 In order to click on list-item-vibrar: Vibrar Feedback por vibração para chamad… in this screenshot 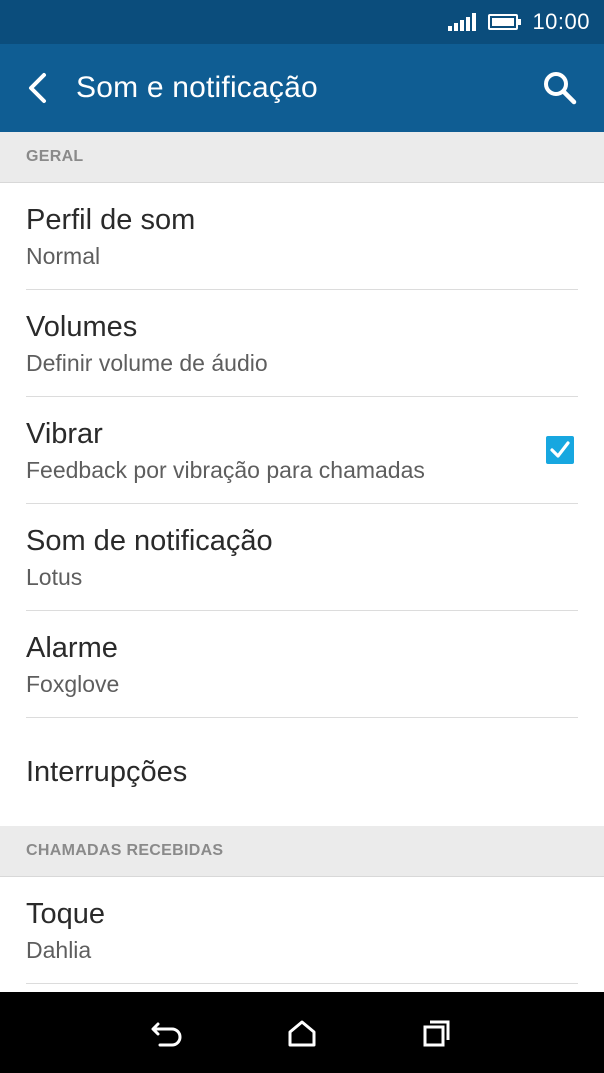, I will do `click(302, 450)`.